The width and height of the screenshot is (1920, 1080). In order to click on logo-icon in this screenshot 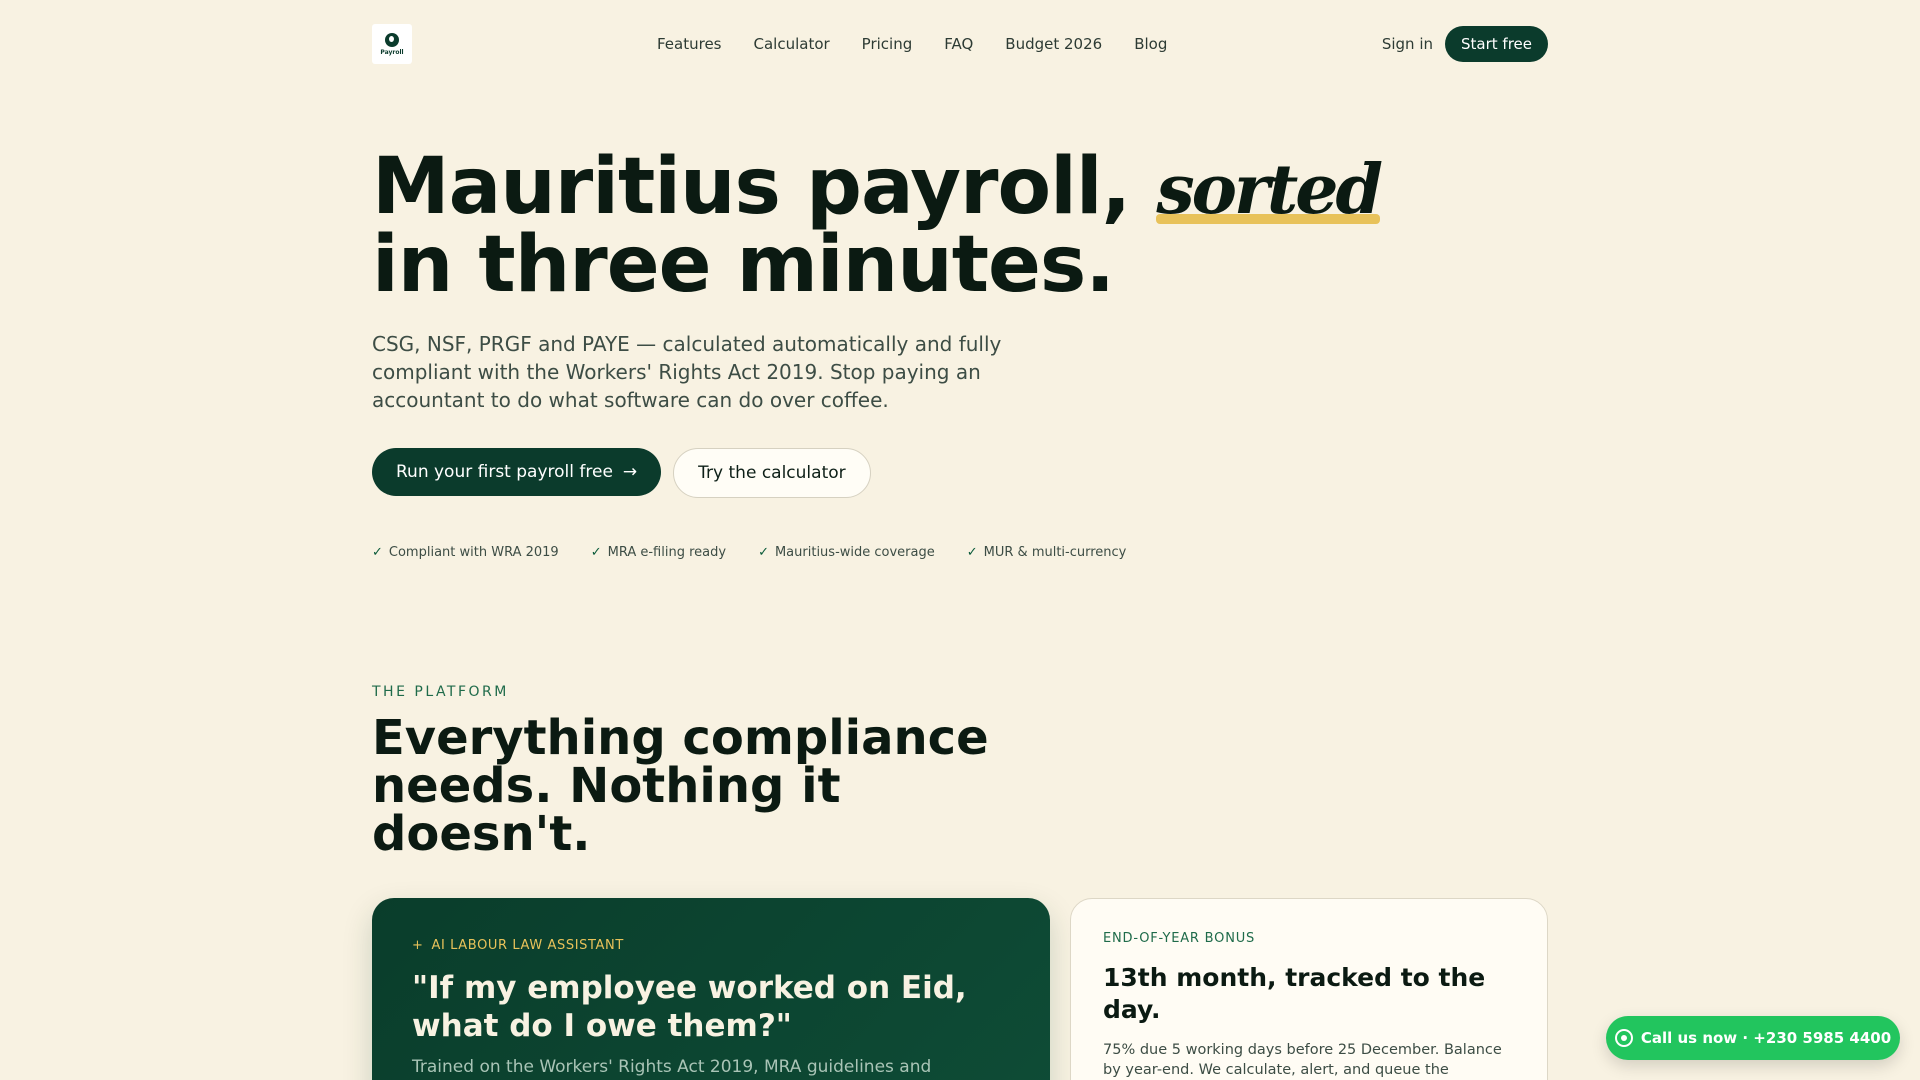, I will do `click(392, 39)`.